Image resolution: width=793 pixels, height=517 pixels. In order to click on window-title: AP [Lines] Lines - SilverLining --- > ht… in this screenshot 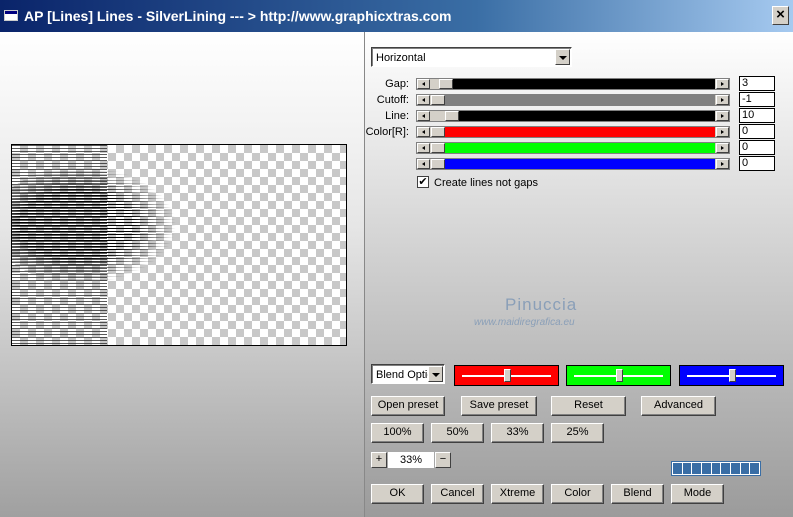, I will do `click(238, 16)`.